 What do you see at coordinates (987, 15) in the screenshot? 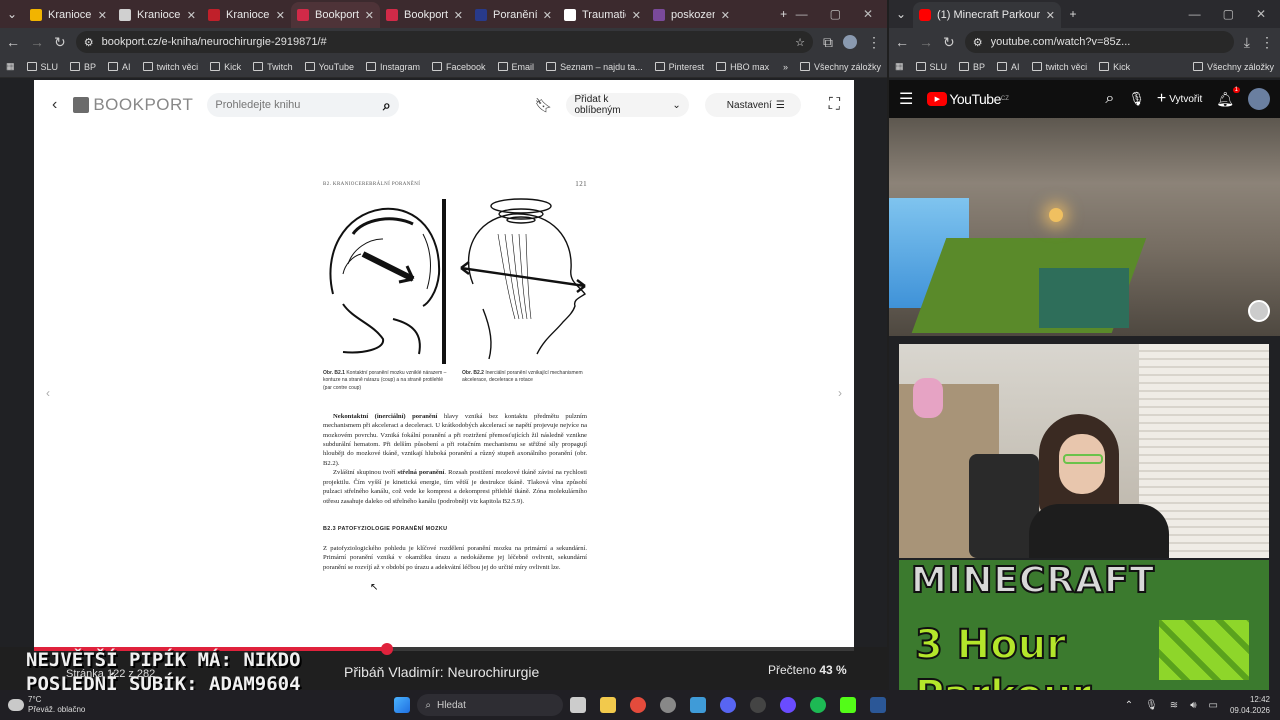
I see `tab-youtube: (1) Minecraft Parkour Gameplay ✕` at bounding box center [987, 15].